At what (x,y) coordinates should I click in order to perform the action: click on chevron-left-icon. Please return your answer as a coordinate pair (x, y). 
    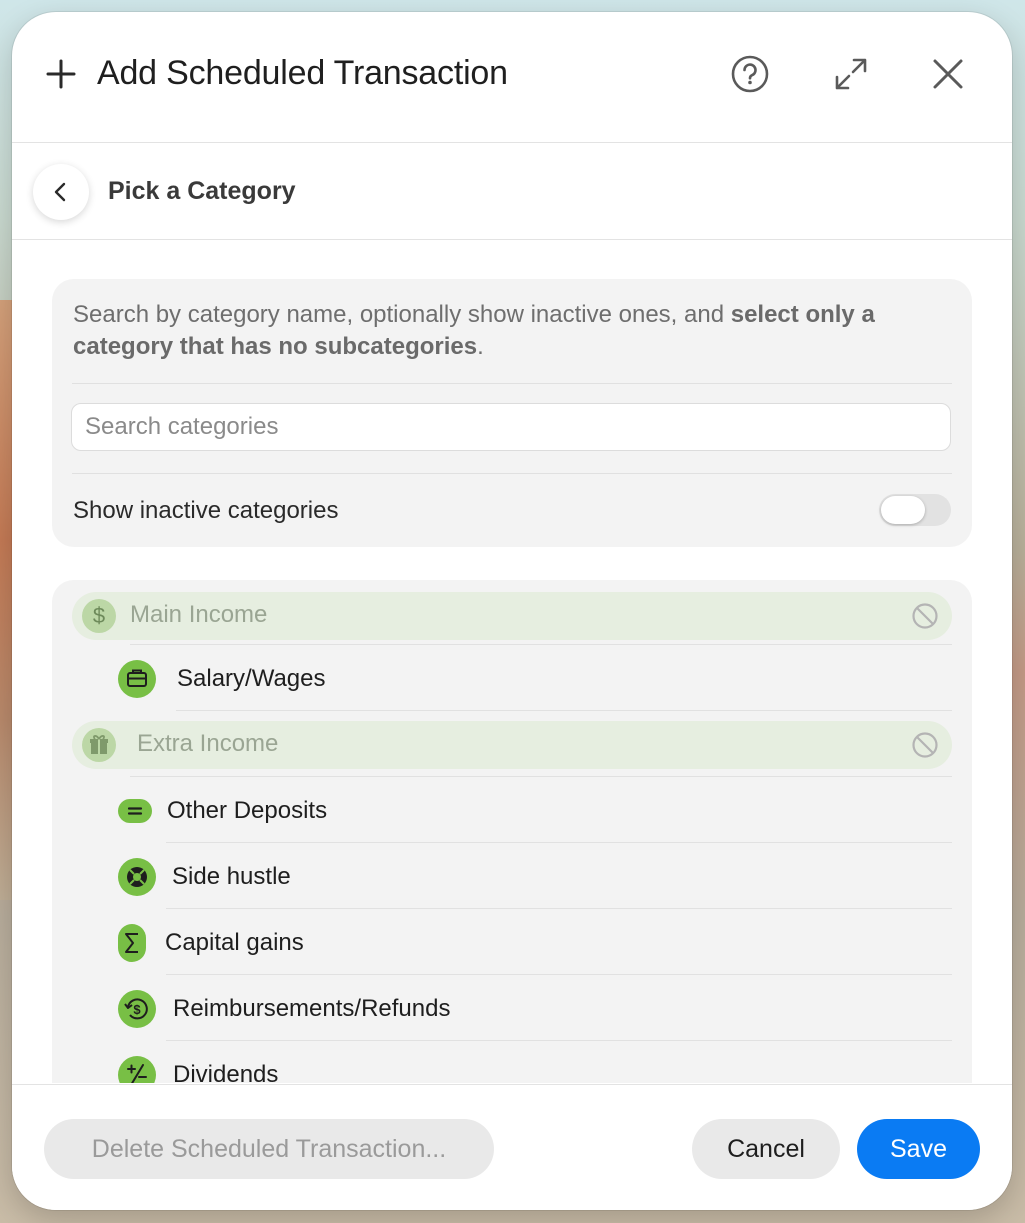
    Looking at the image, I should click on (60, 192).